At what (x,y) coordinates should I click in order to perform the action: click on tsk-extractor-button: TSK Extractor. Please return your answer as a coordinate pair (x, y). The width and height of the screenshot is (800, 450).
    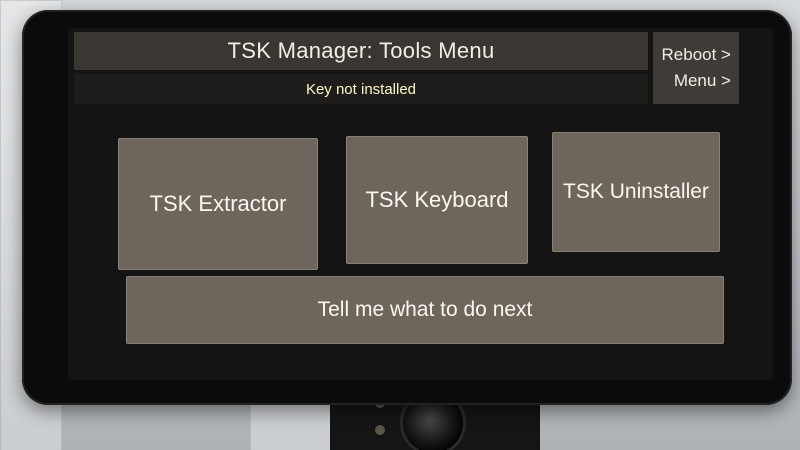
    Looking at the image, I should click on (218, 204).